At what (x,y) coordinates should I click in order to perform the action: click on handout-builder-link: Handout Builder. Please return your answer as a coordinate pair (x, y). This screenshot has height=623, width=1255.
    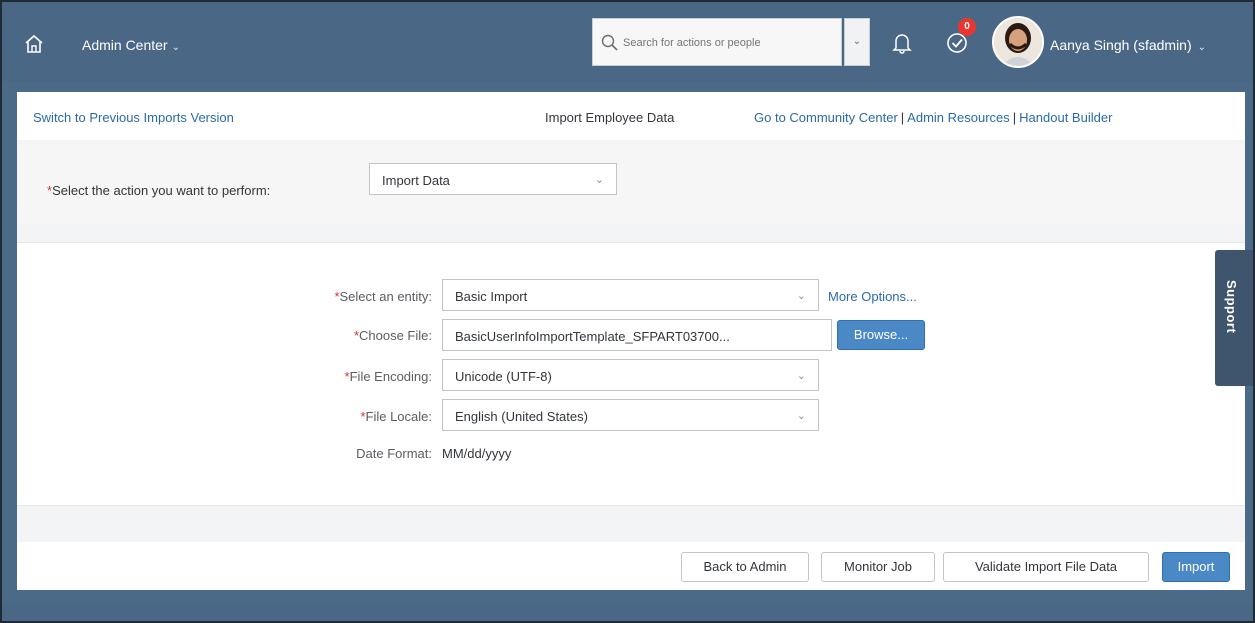
    Looking at the image, I should click on (1065, 117).